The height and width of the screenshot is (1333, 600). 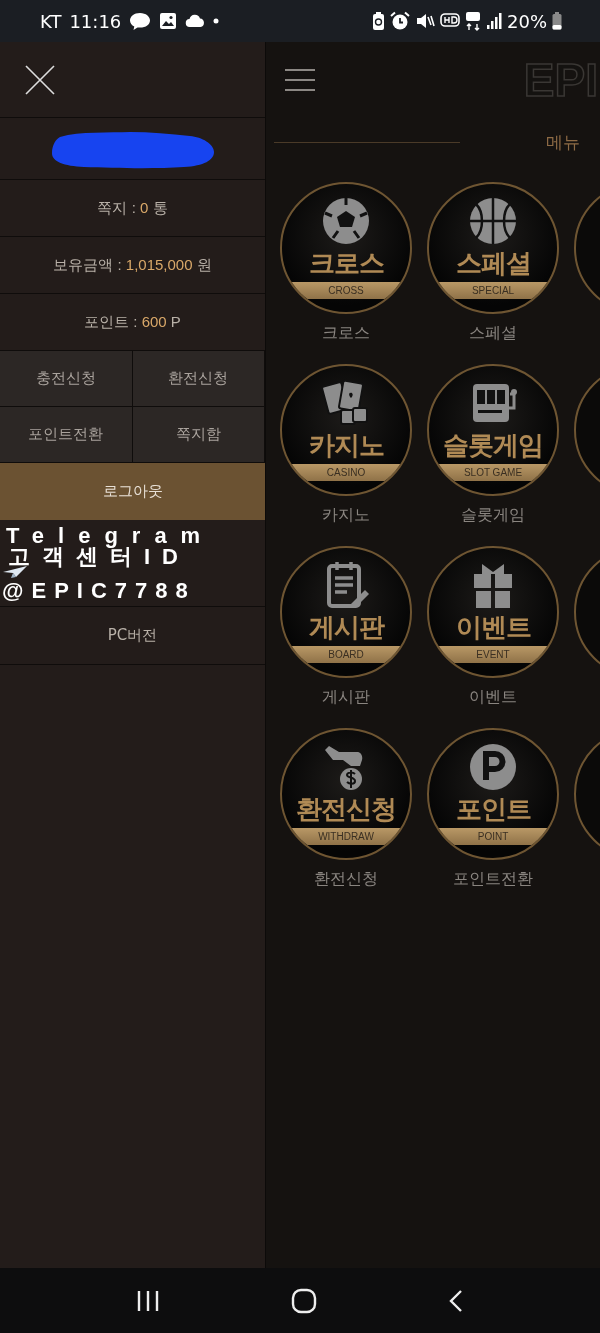 What do you see at coordinates (378, 21) in the screenshot?
I see `recycle-battery-icon` at bounding box center [378, 21].